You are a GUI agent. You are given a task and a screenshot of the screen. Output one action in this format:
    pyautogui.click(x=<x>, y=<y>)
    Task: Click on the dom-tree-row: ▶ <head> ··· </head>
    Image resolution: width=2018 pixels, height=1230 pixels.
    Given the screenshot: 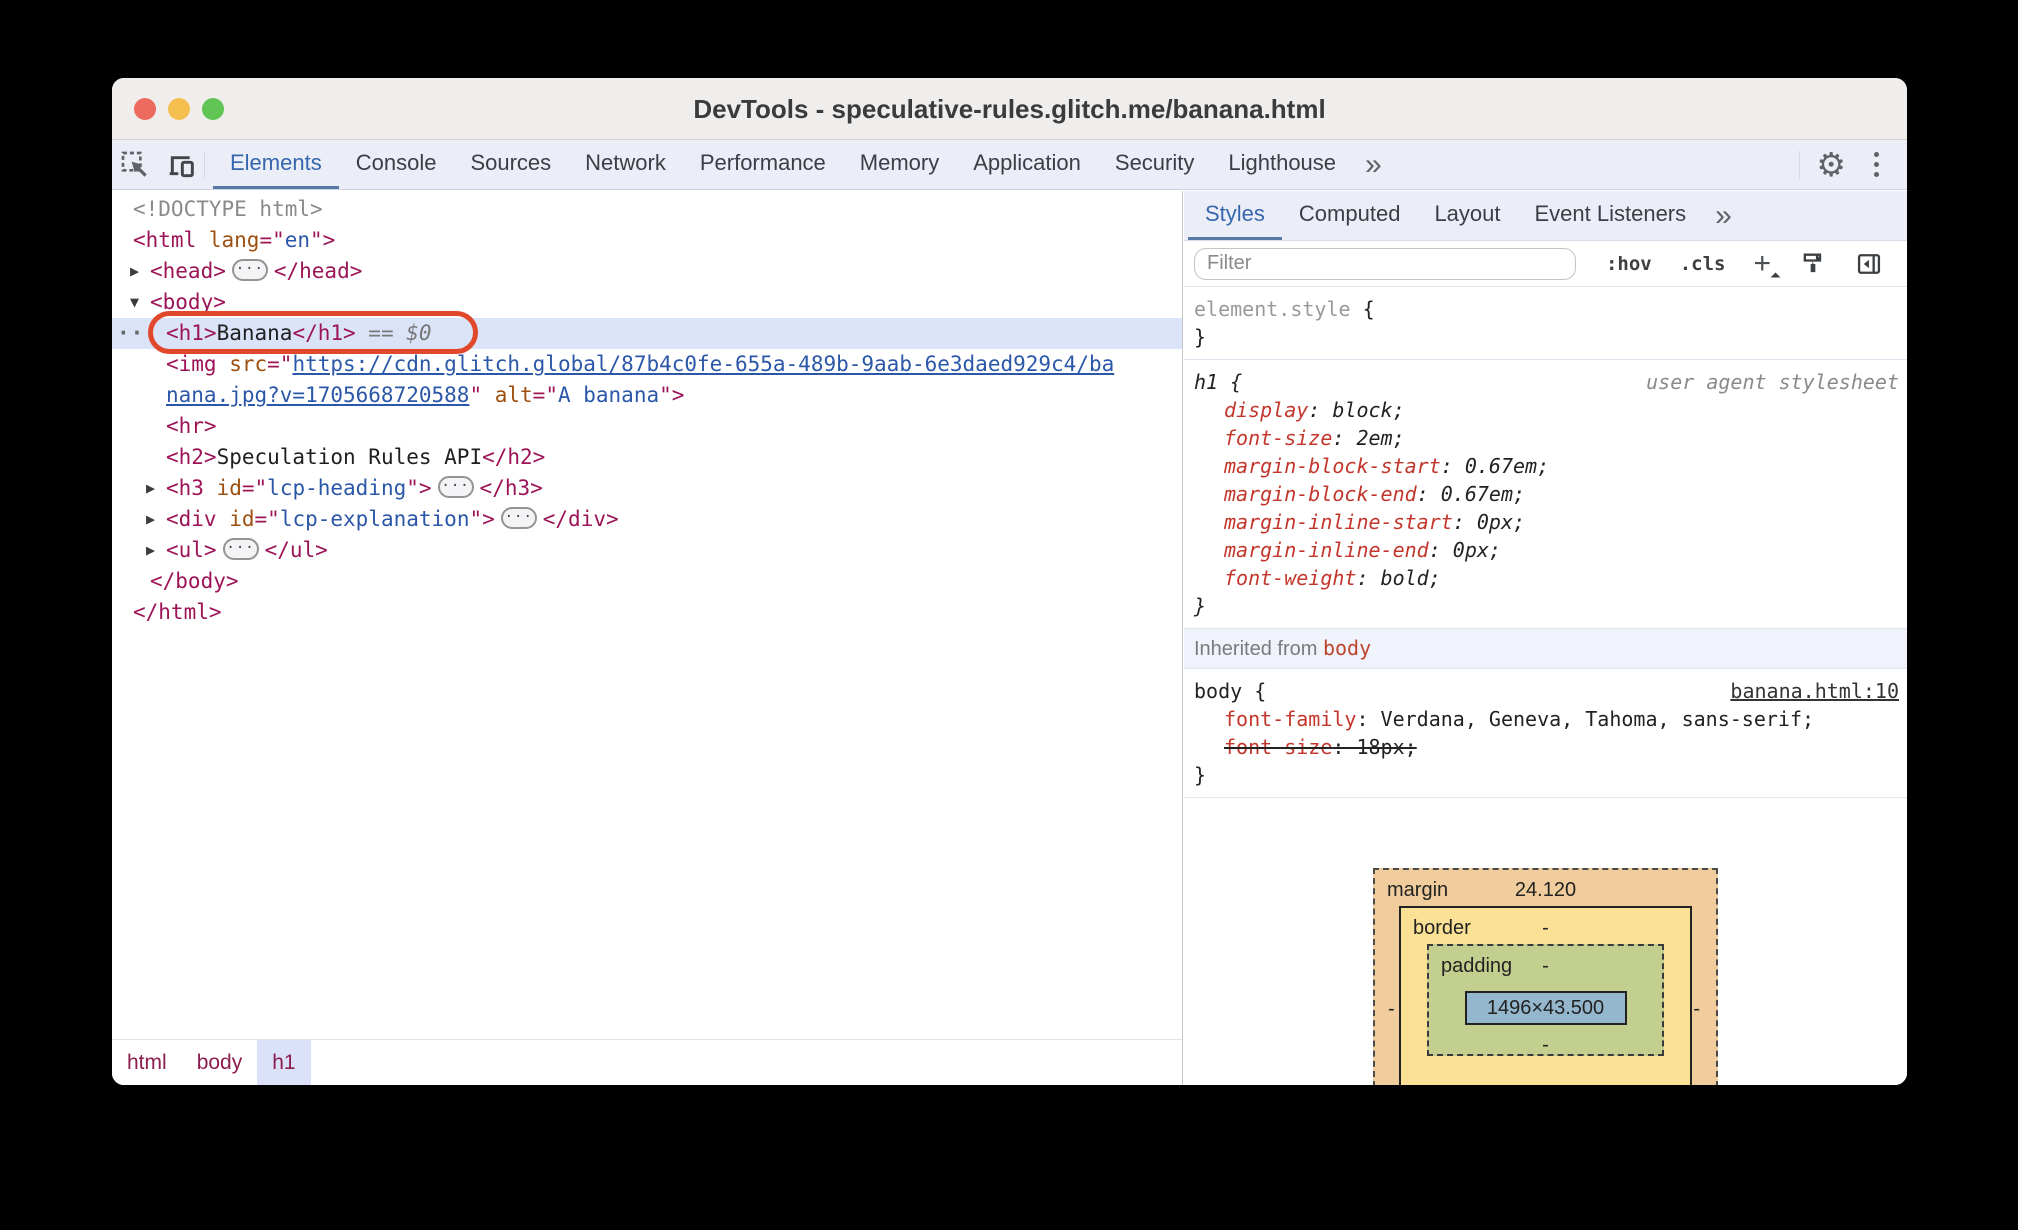 What is the action you would take?
    pyautogui.click(x=647, y=271)
    